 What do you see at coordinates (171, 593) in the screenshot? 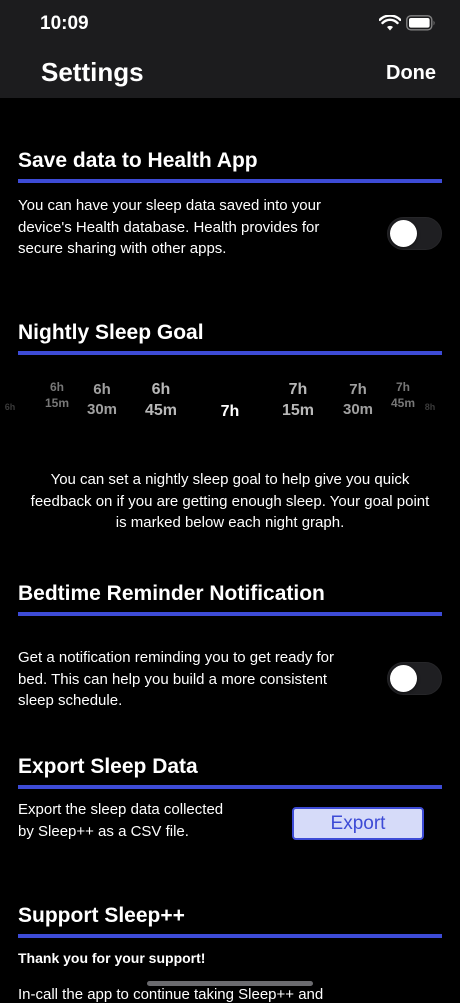
I see `bedtime-section-title: Bedtime Reminder Notification` at bounding box center [171, 593].